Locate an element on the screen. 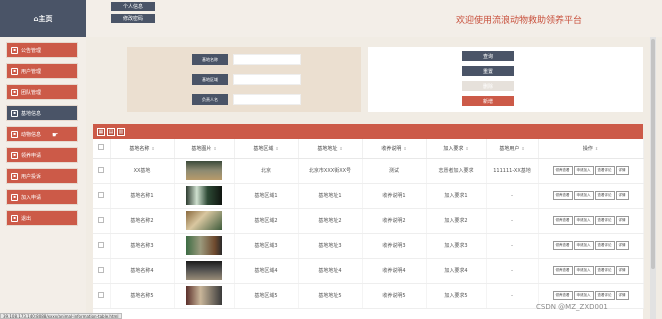  sidebar-item-logout: ▪ 退出 is located at coordinates (42, 218).